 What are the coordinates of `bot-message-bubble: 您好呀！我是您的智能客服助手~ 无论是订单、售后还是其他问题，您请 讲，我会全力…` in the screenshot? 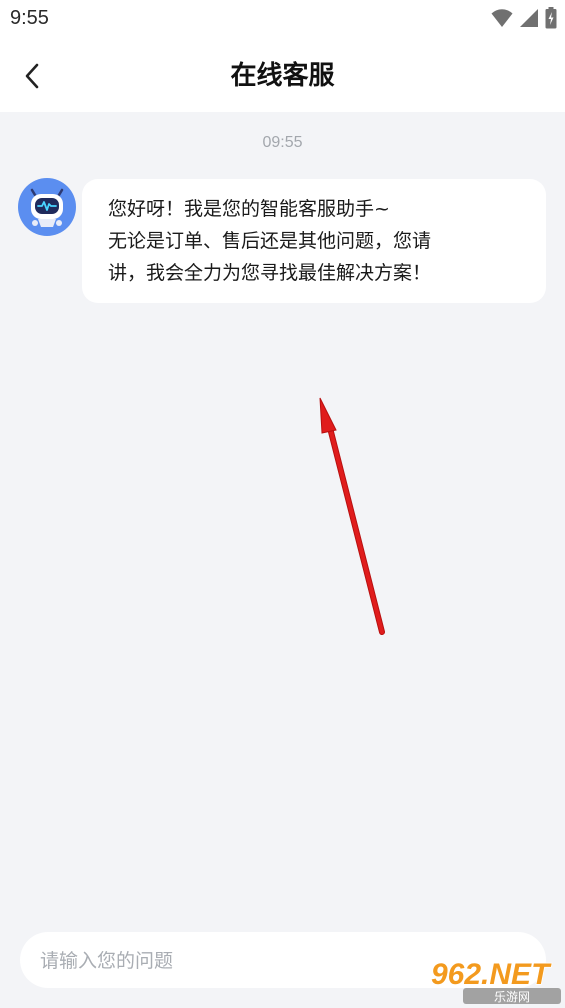 It's located at (314, 241).